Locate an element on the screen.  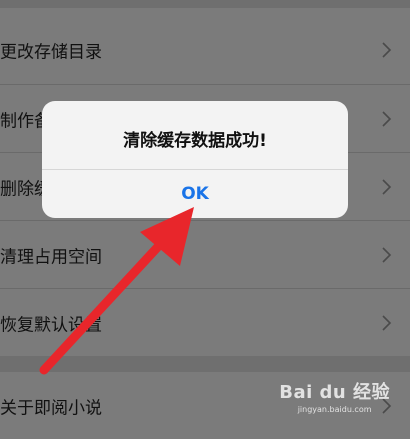
watermark: Bai du 经验 jingyan.baidu.com is located at coordinates (334, 396).